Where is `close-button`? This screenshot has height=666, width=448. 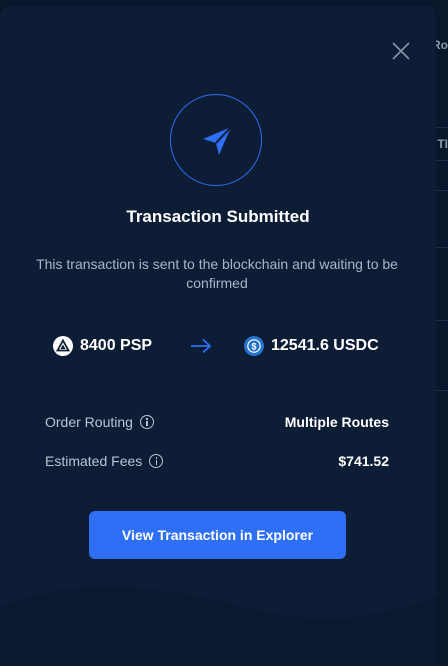 close-button is located at coordinates (401, 51).